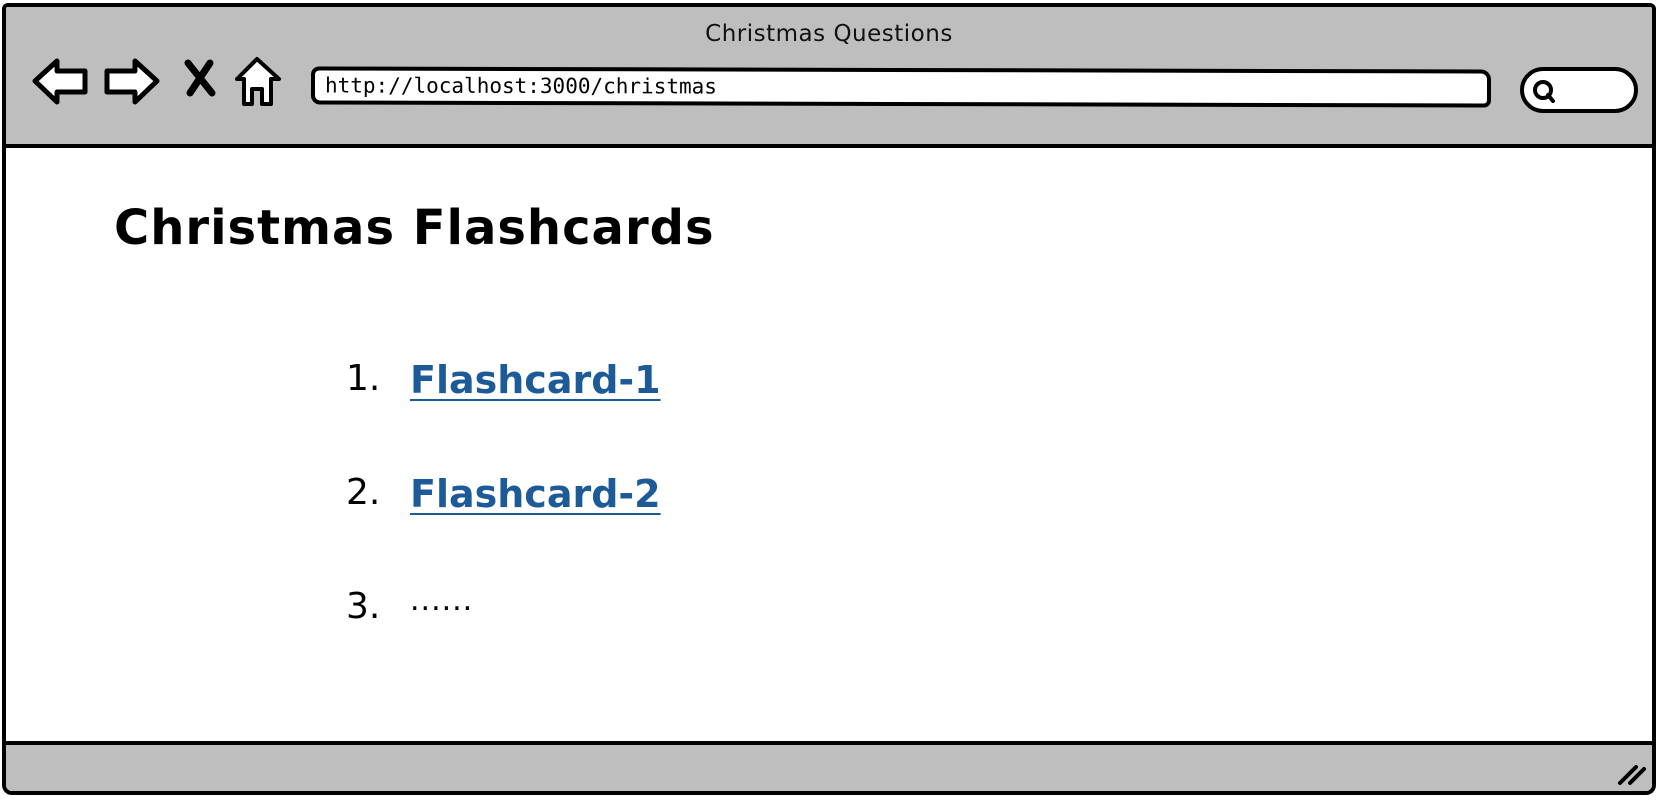 The width and height of the screenshot is (1662, 800). What do you see at coordinates (901, 87) in the screenshot?
I see `address-bar: http://localhost:3000/christmas` at bounding box center [901, 87].